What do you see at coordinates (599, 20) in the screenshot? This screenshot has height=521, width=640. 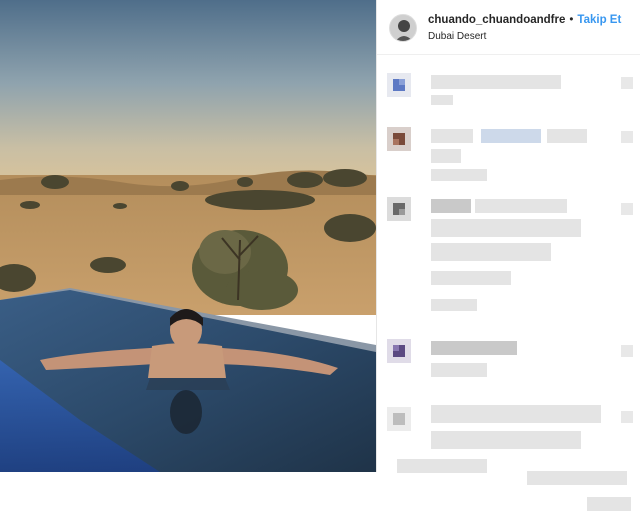 I see `follow-button: Takip Et` at bounding box center [599, 20].